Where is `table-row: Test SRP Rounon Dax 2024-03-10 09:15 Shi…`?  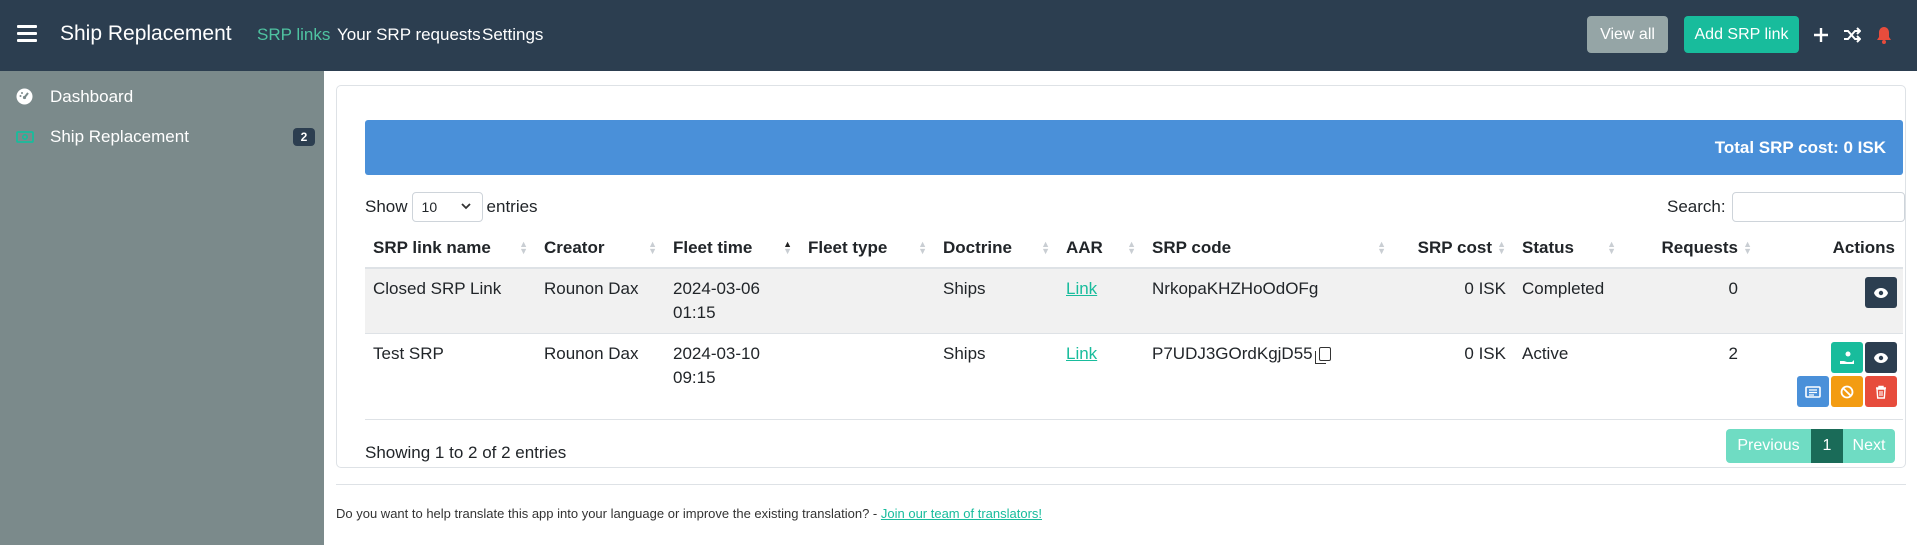 table-row: Test SRP Rounon Dax 2024-03-10 09:15 Shi… is located at coordinates (1134, 376).